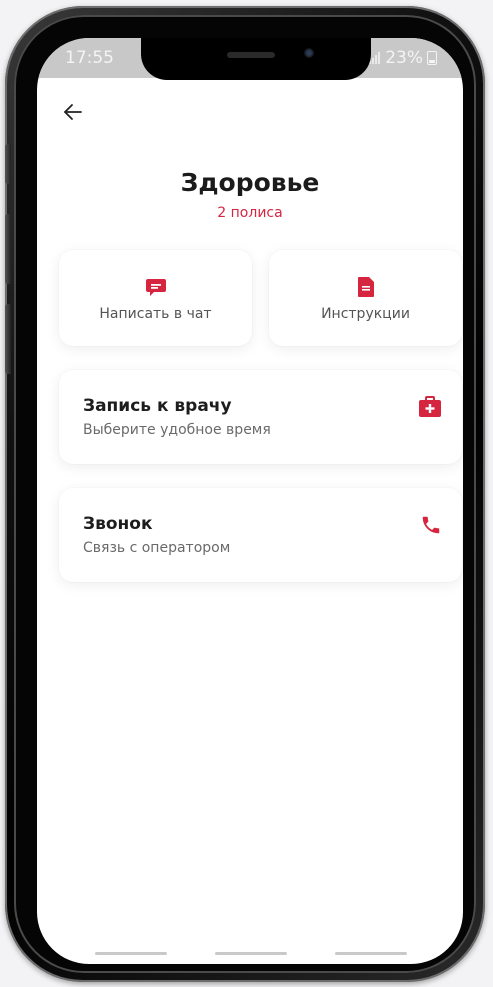 Image resolution: width=493 pixels, height=987 pixels. I want to click on nav-indicator-center, so click(251, 953).